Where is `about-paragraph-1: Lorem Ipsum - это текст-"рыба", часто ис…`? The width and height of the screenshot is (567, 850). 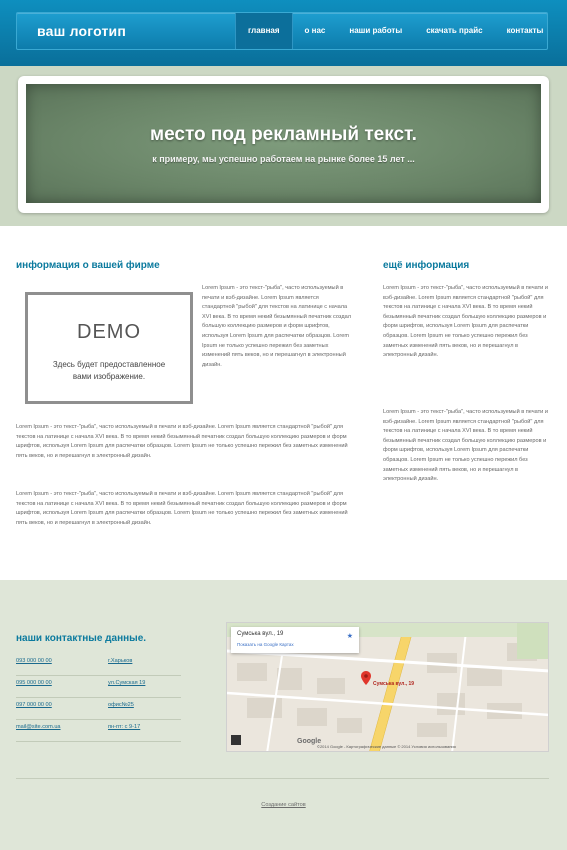 about-paragraph-1: Lorem Ipsum - это текст-"рыба", часто ис… is located at coordinates (182, 441).